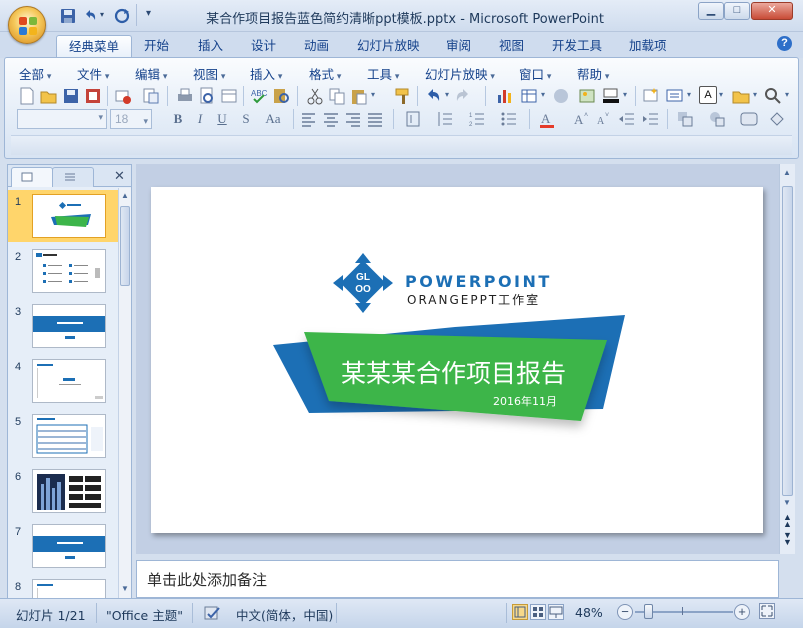  Describe the element at coordinates (337, 96) in the screenshot. I see `copy-icon` at that location.